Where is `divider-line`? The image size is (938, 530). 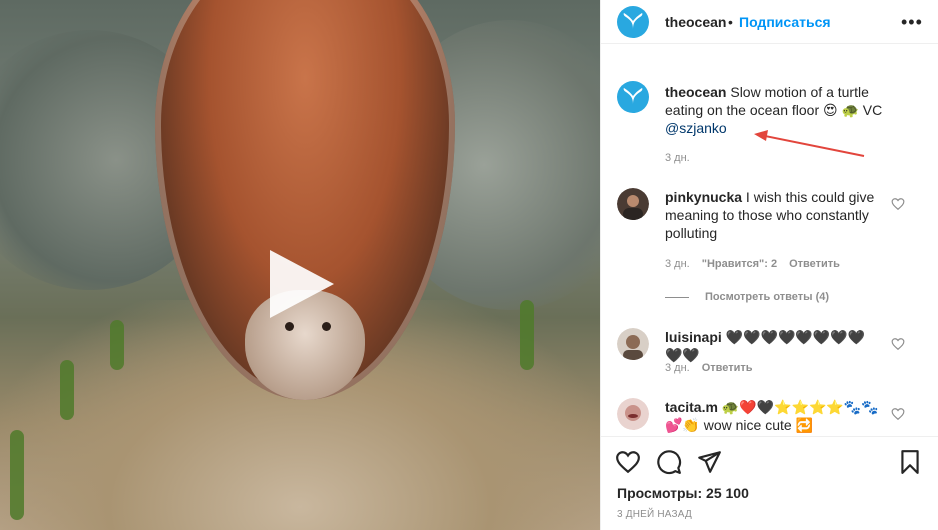
divider-line is located at coordinates (677, 297).